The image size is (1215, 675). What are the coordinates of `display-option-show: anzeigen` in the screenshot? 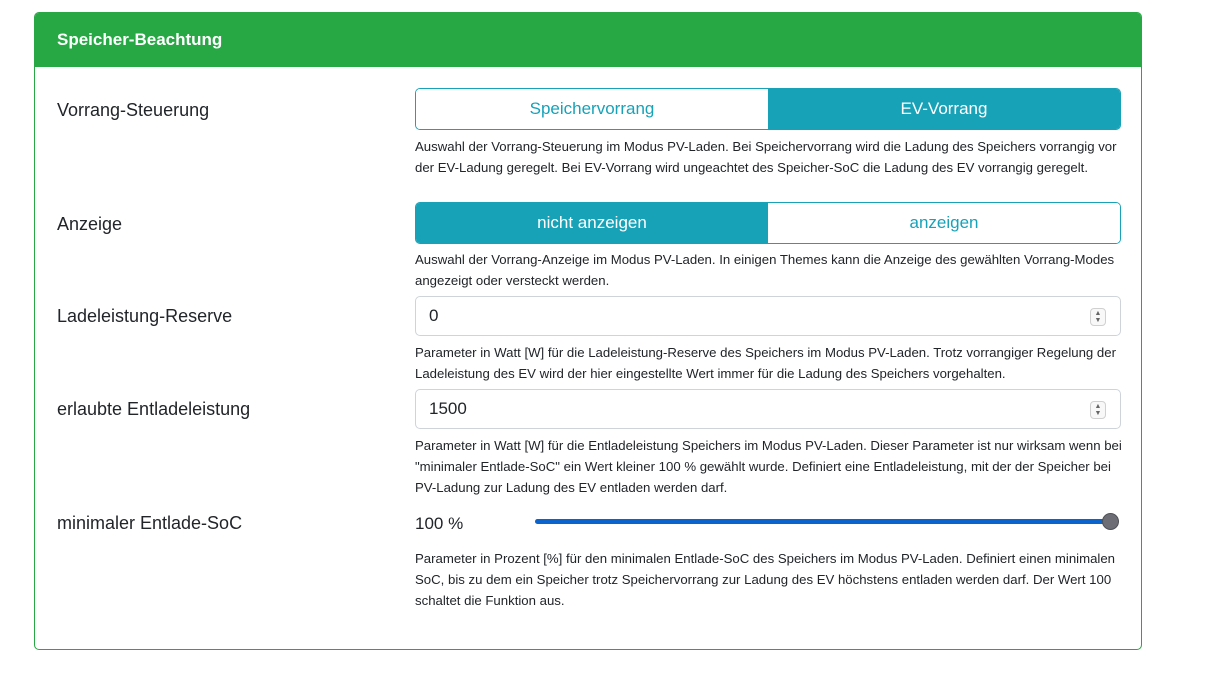 It's located at (944, 223).